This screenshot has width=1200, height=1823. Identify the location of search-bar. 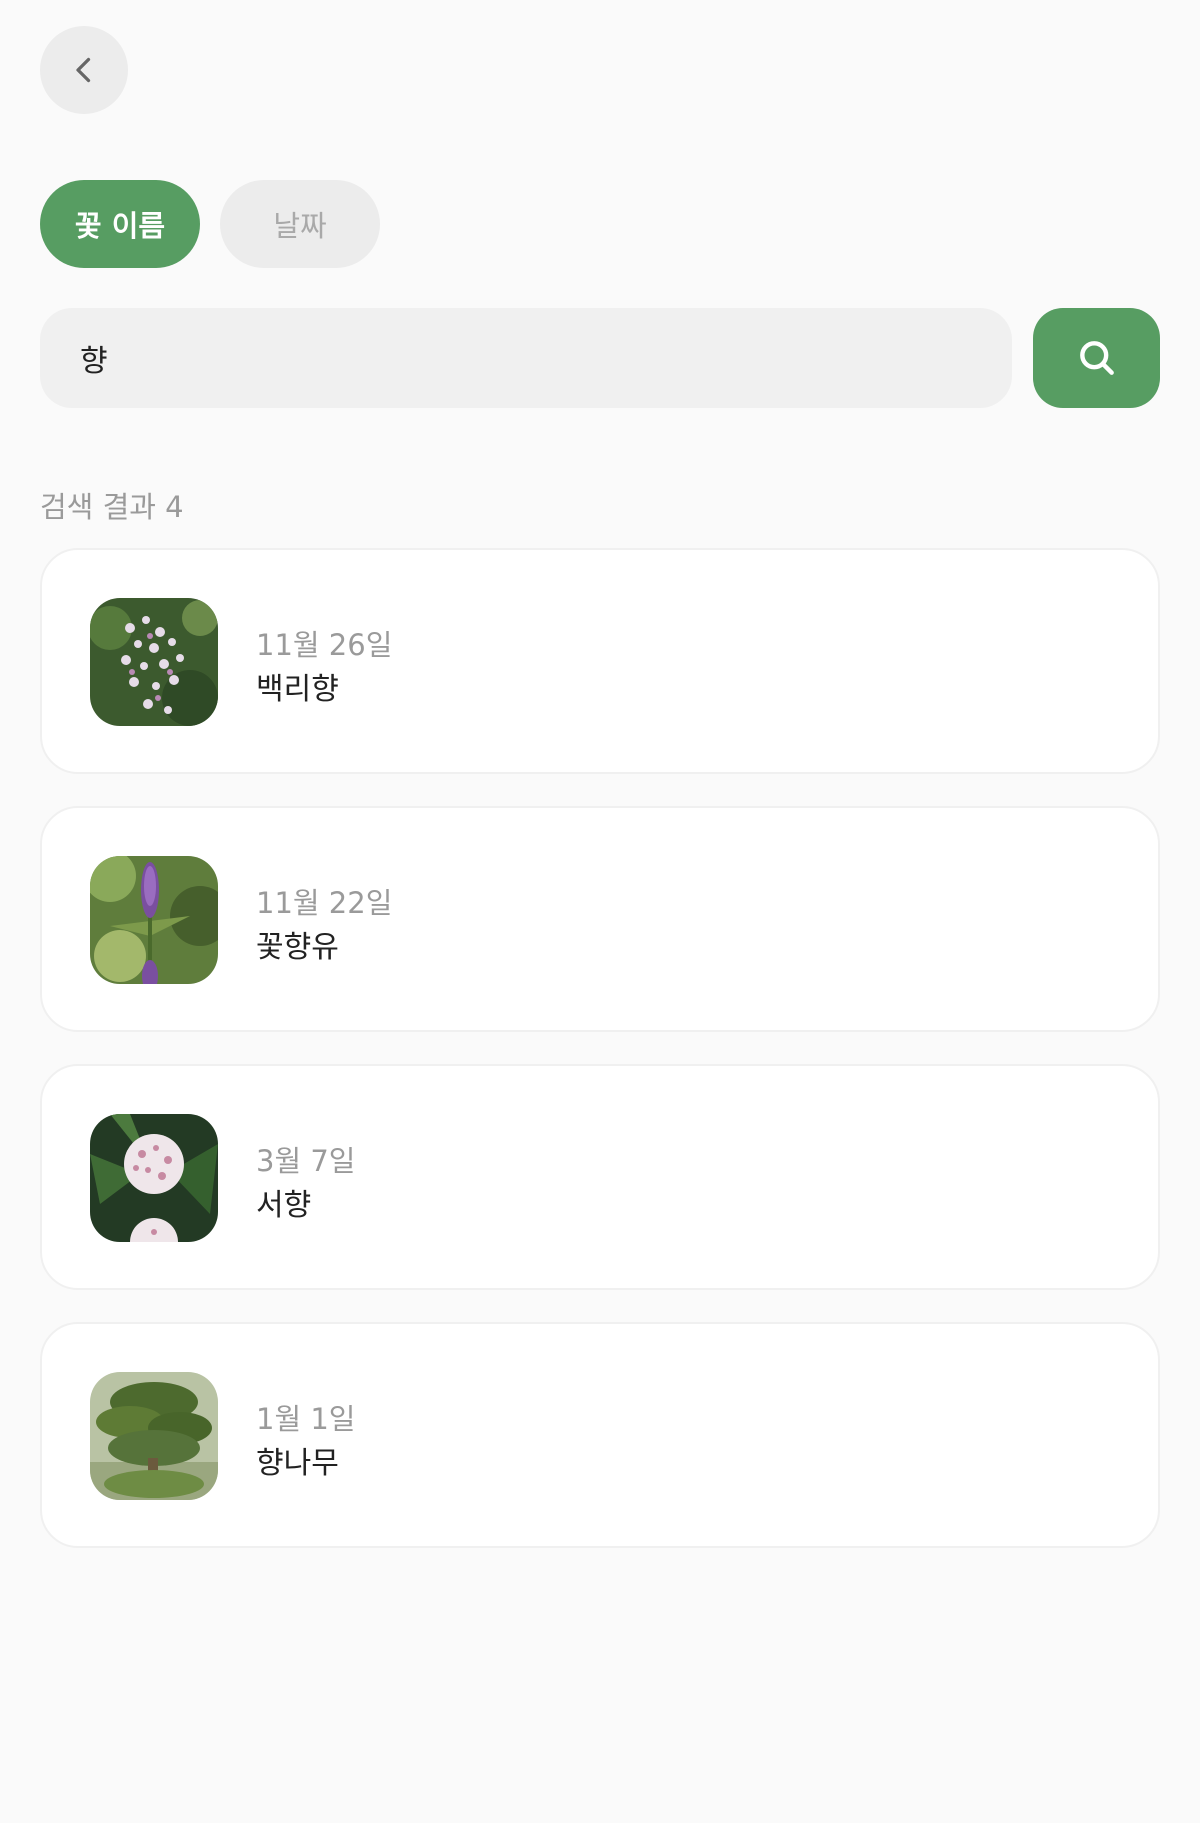
(600, 358).